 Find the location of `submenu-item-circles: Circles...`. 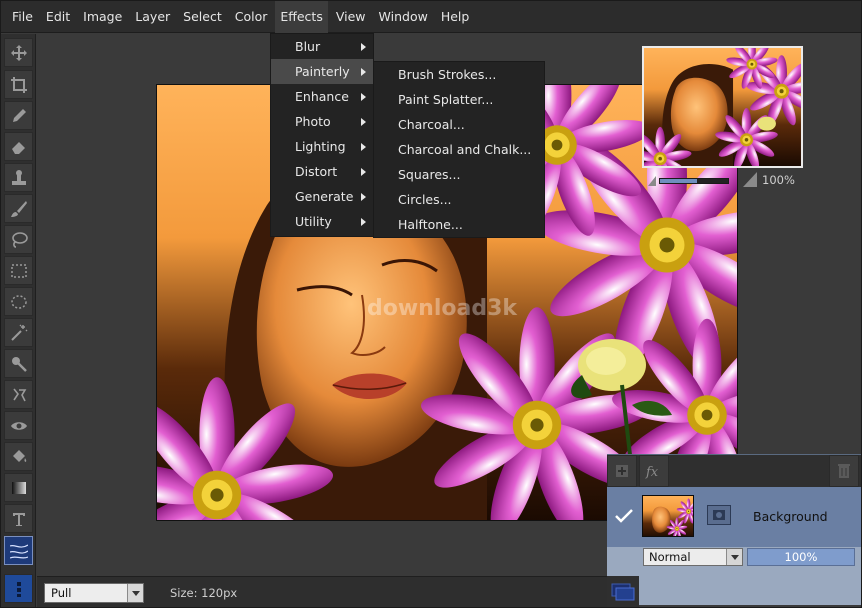

submenu-item-circles: Circles... is located at coordinates (459, 199).